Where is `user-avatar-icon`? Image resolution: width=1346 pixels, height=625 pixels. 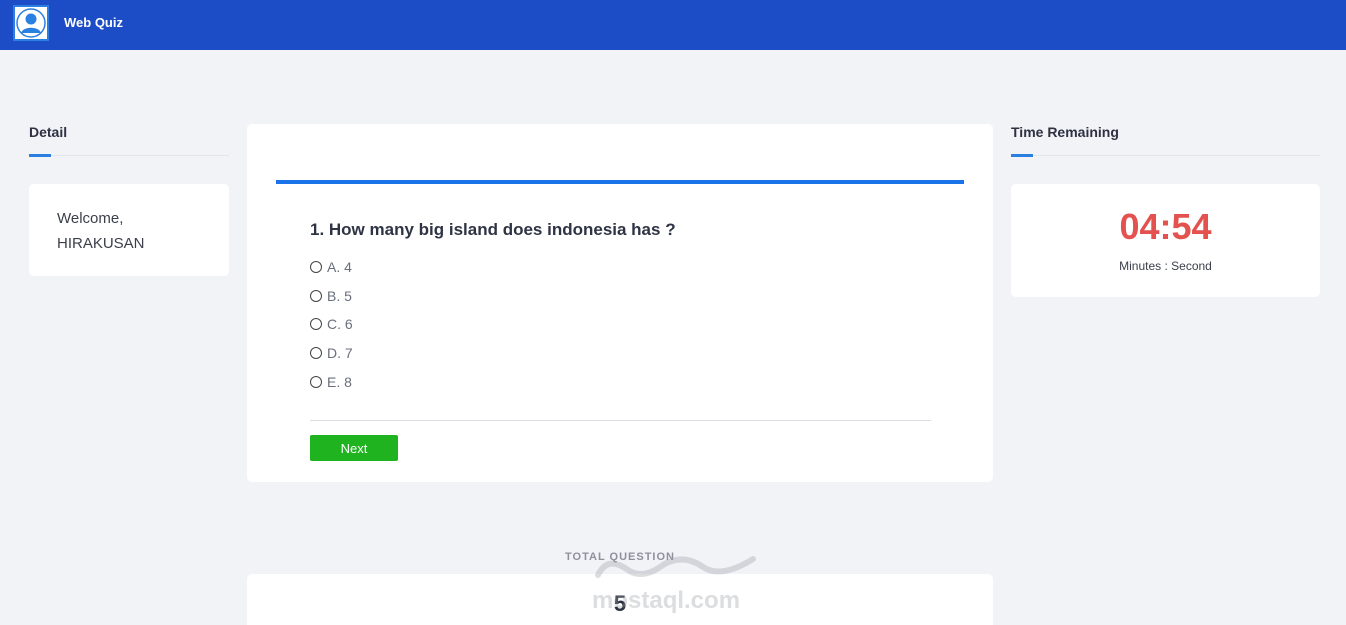 user-avatar-icon is located at coordinates (31, 23).